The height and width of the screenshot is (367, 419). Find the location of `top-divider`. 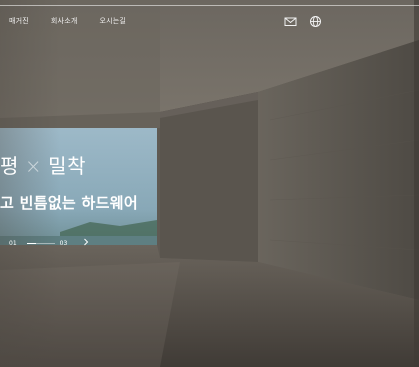

top-divider is located at coordinates (209, 5).